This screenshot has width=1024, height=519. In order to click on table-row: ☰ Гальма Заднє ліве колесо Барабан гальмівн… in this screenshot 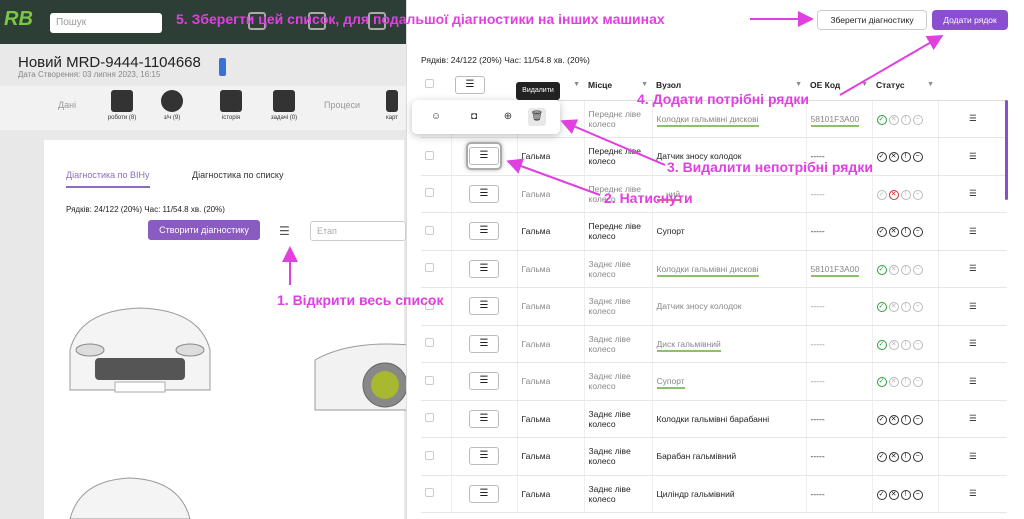, I will do `click(714, 456)`.